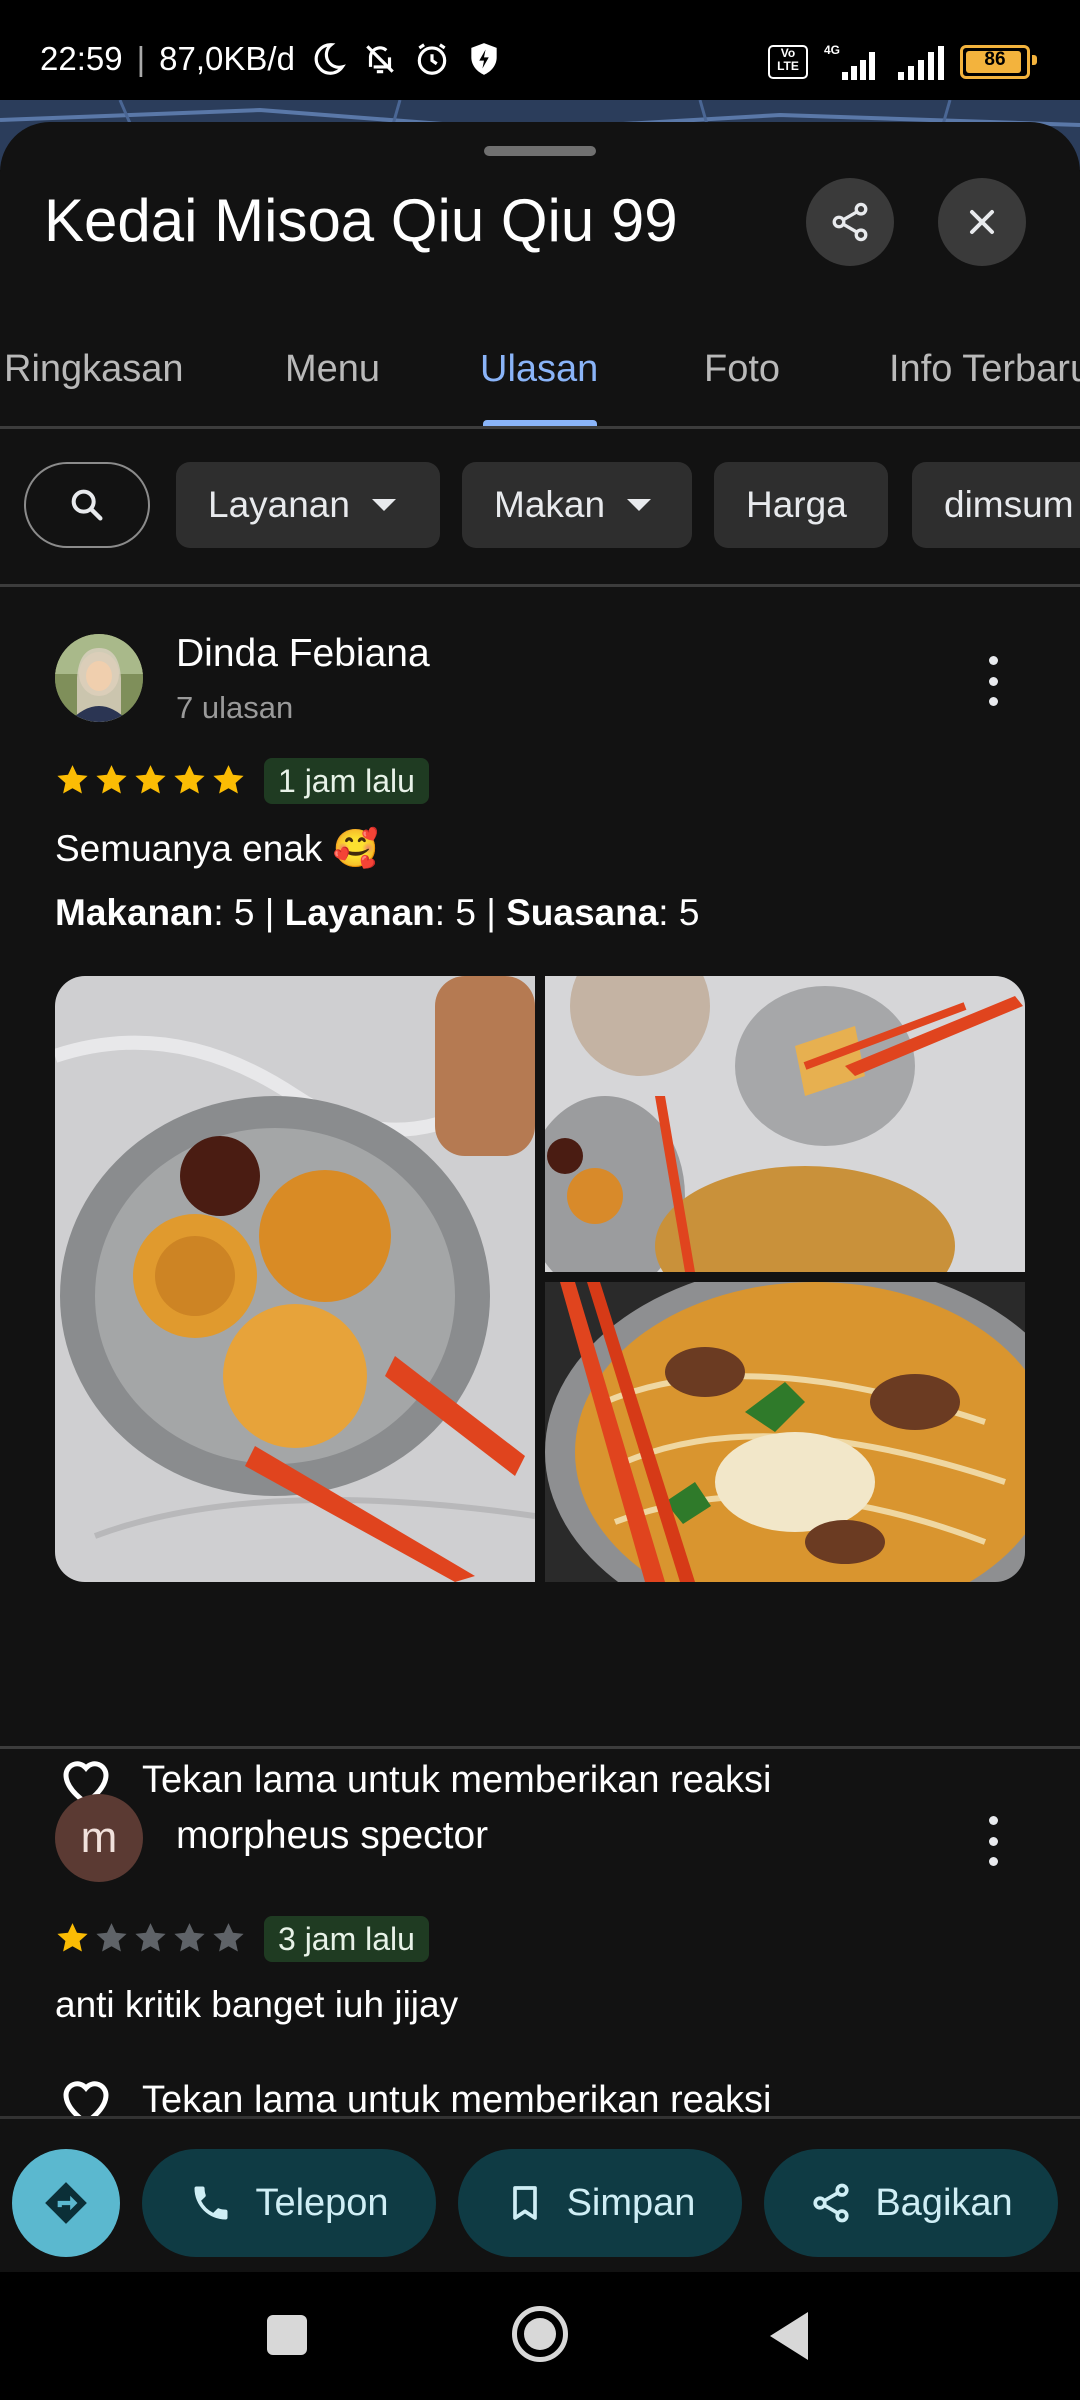  I want to click on avatar: m, so click(99, 1838).